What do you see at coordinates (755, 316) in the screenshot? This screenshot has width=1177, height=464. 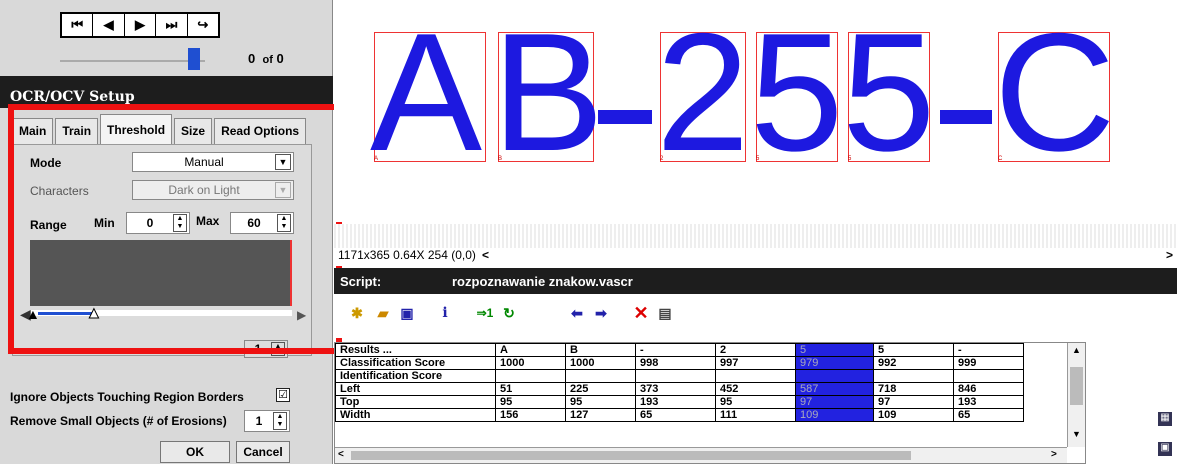 I see `script-toolbar: ✱ ▰ ▣ i ⇒1 ↻ ⬅ ➡ ✕ ▤` at bounding box center [755, 316].